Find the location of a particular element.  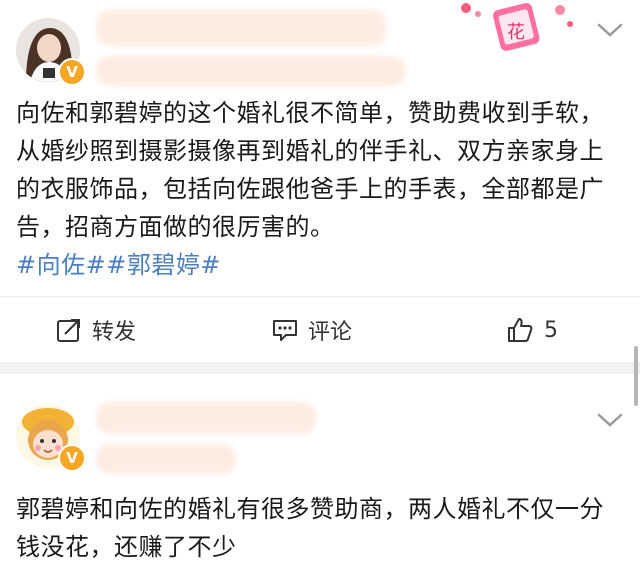

comment-label: 评论 is located at coordinates (330, 332).